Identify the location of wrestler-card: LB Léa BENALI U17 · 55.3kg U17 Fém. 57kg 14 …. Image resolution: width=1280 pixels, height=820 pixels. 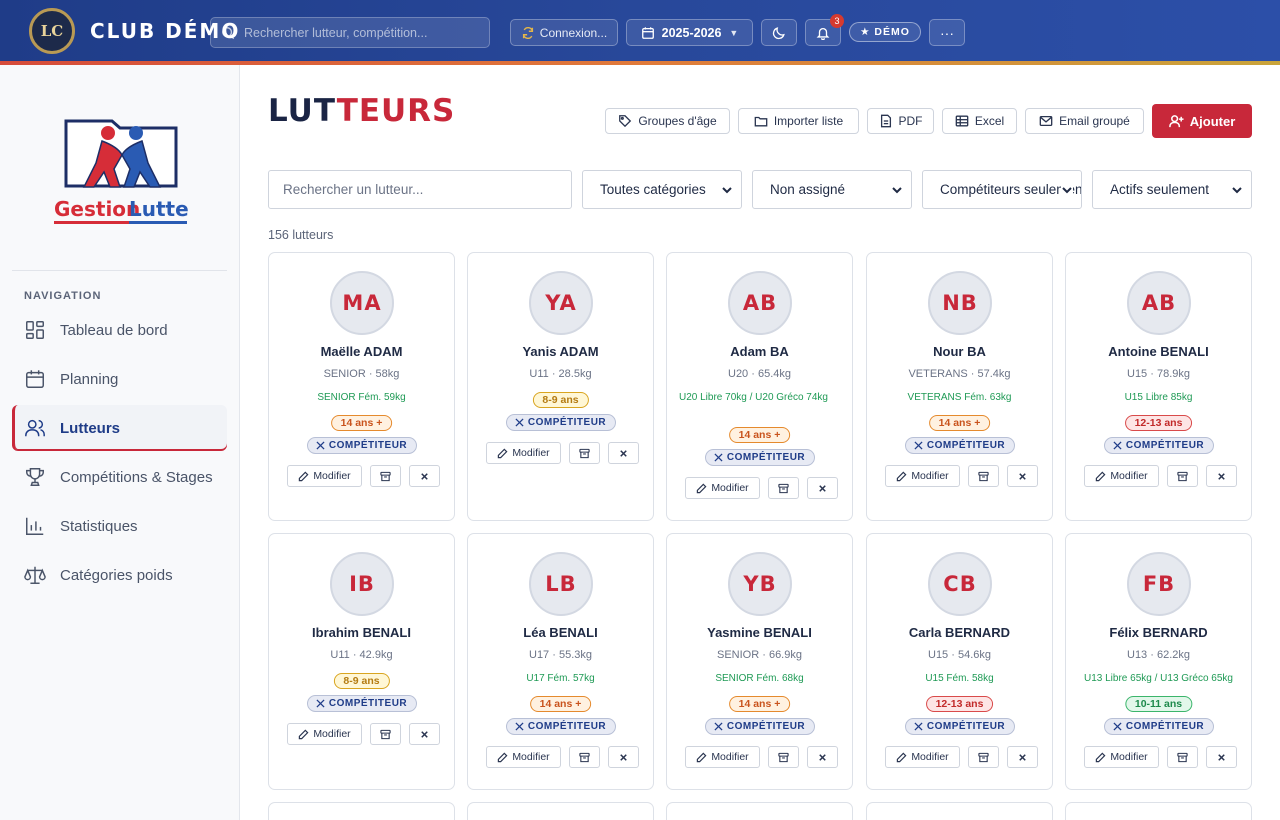
(560, 661).